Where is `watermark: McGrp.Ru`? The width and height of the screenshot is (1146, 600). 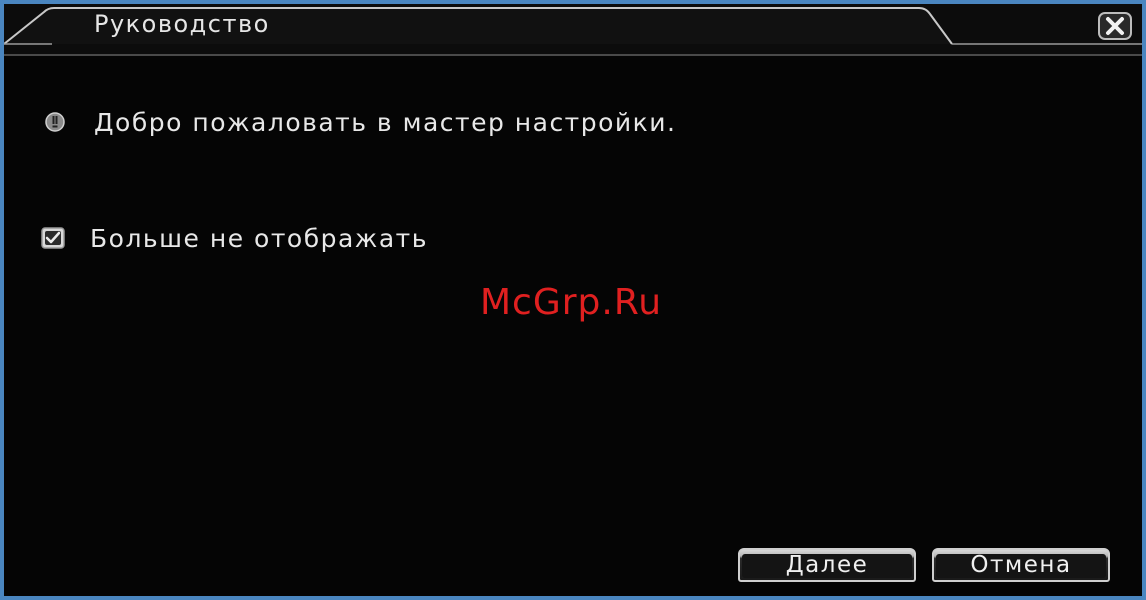
watermark: McGrp.Ru is located at coordinates (571, 302).